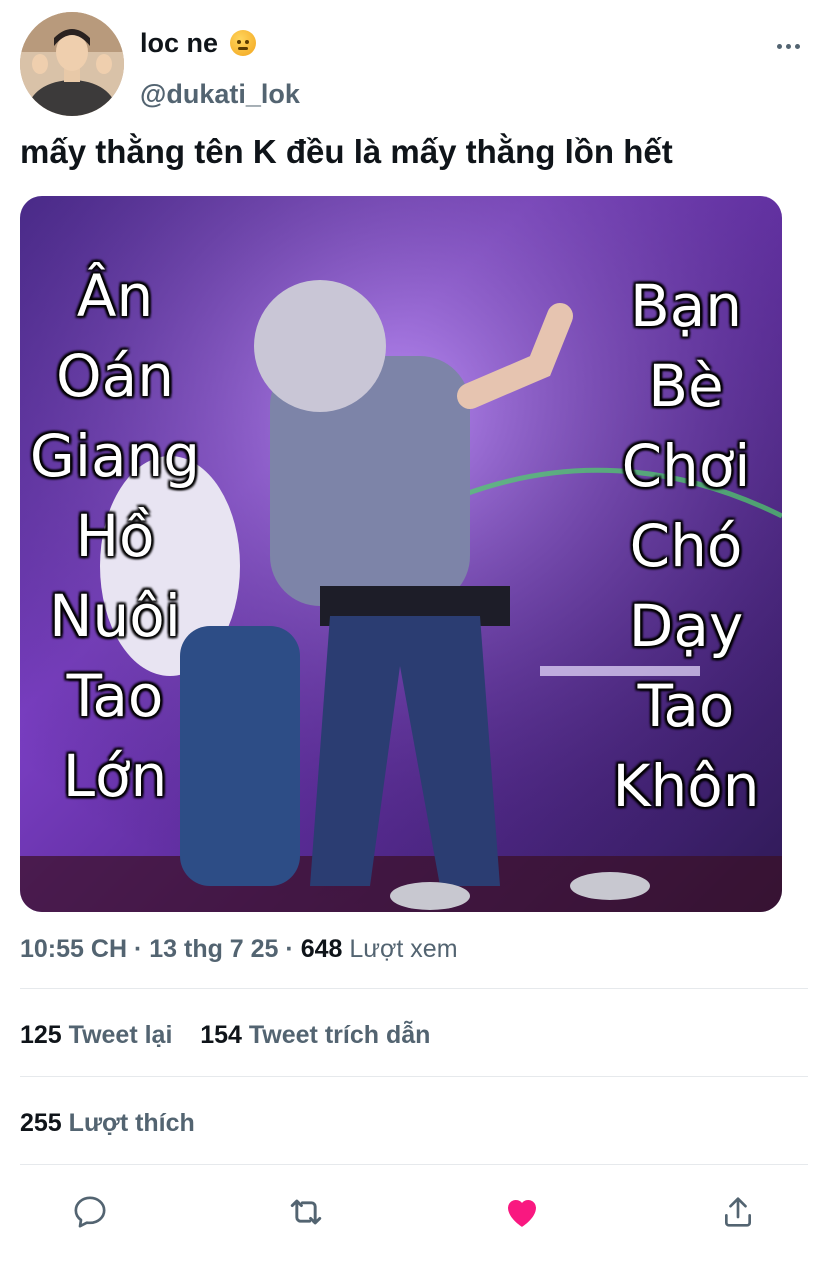 This screenshot has width=828, height=1261. Describe the element at coordinates (73, 949) in the screenshot. I see `tweet-time: 10:55 CH` at that location.